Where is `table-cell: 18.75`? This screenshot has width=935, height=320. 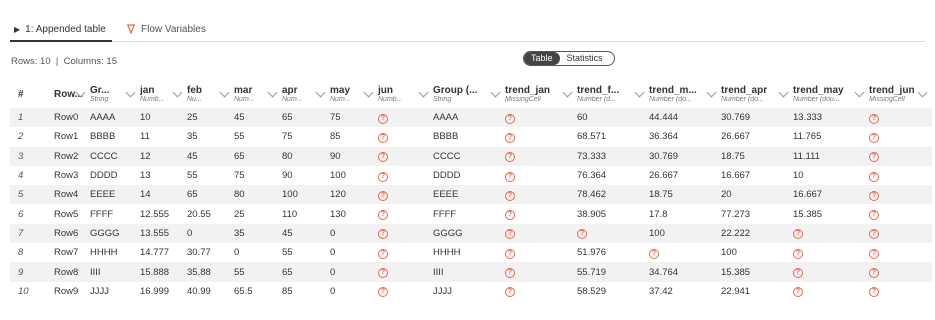 table-cell: 18.75 is located at coordinates (733, 156).